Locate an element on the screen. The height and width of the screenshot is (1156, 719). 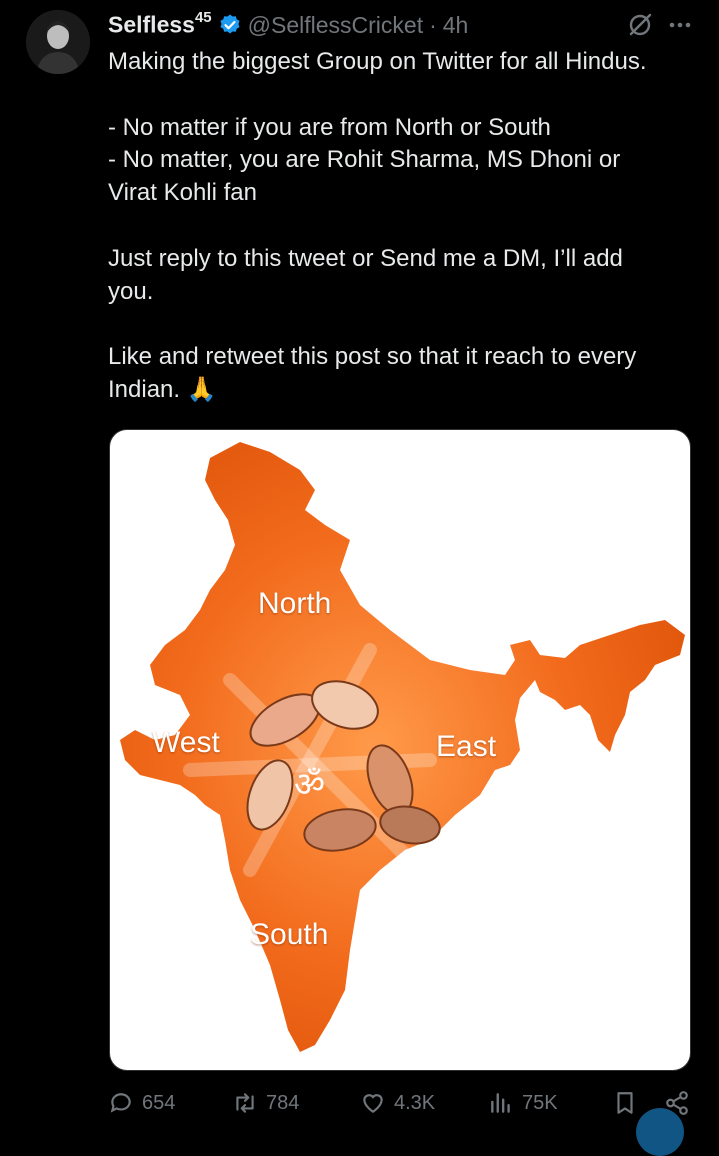
label-west: West is located at coordinates (186, 742).